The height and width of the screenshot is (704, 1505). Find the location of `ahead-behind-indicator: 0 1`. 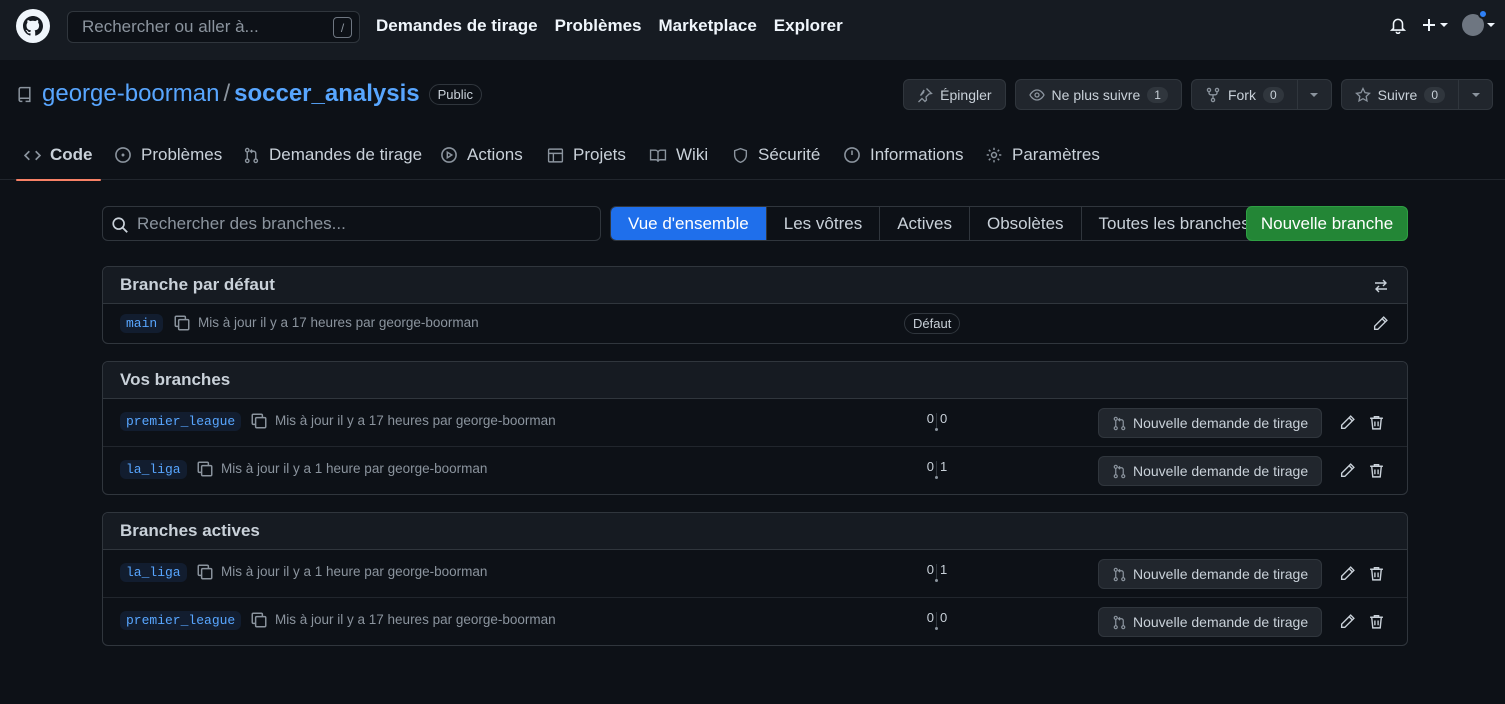

ahead-behind-indicator: 0 1 is located at coordinates (937, 471).